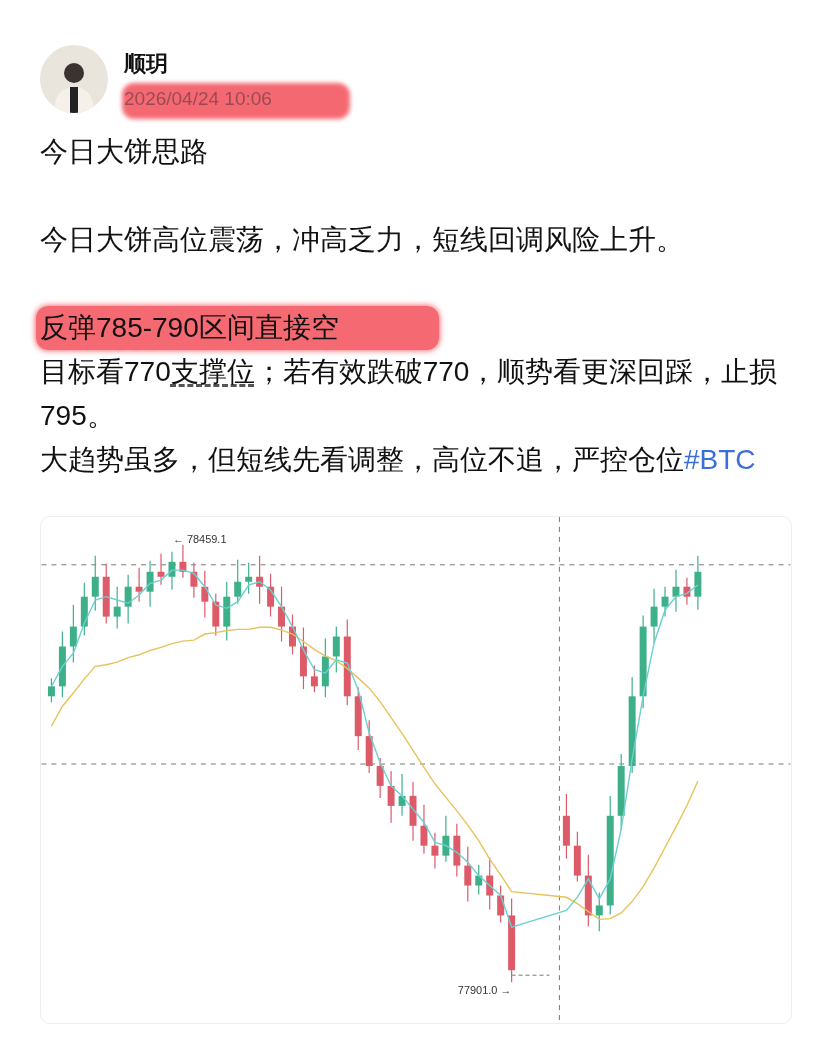 The image size is (828, 1058). I want to click on post-paragraph: 反弹785-790区间直接空, so click(237, 327).